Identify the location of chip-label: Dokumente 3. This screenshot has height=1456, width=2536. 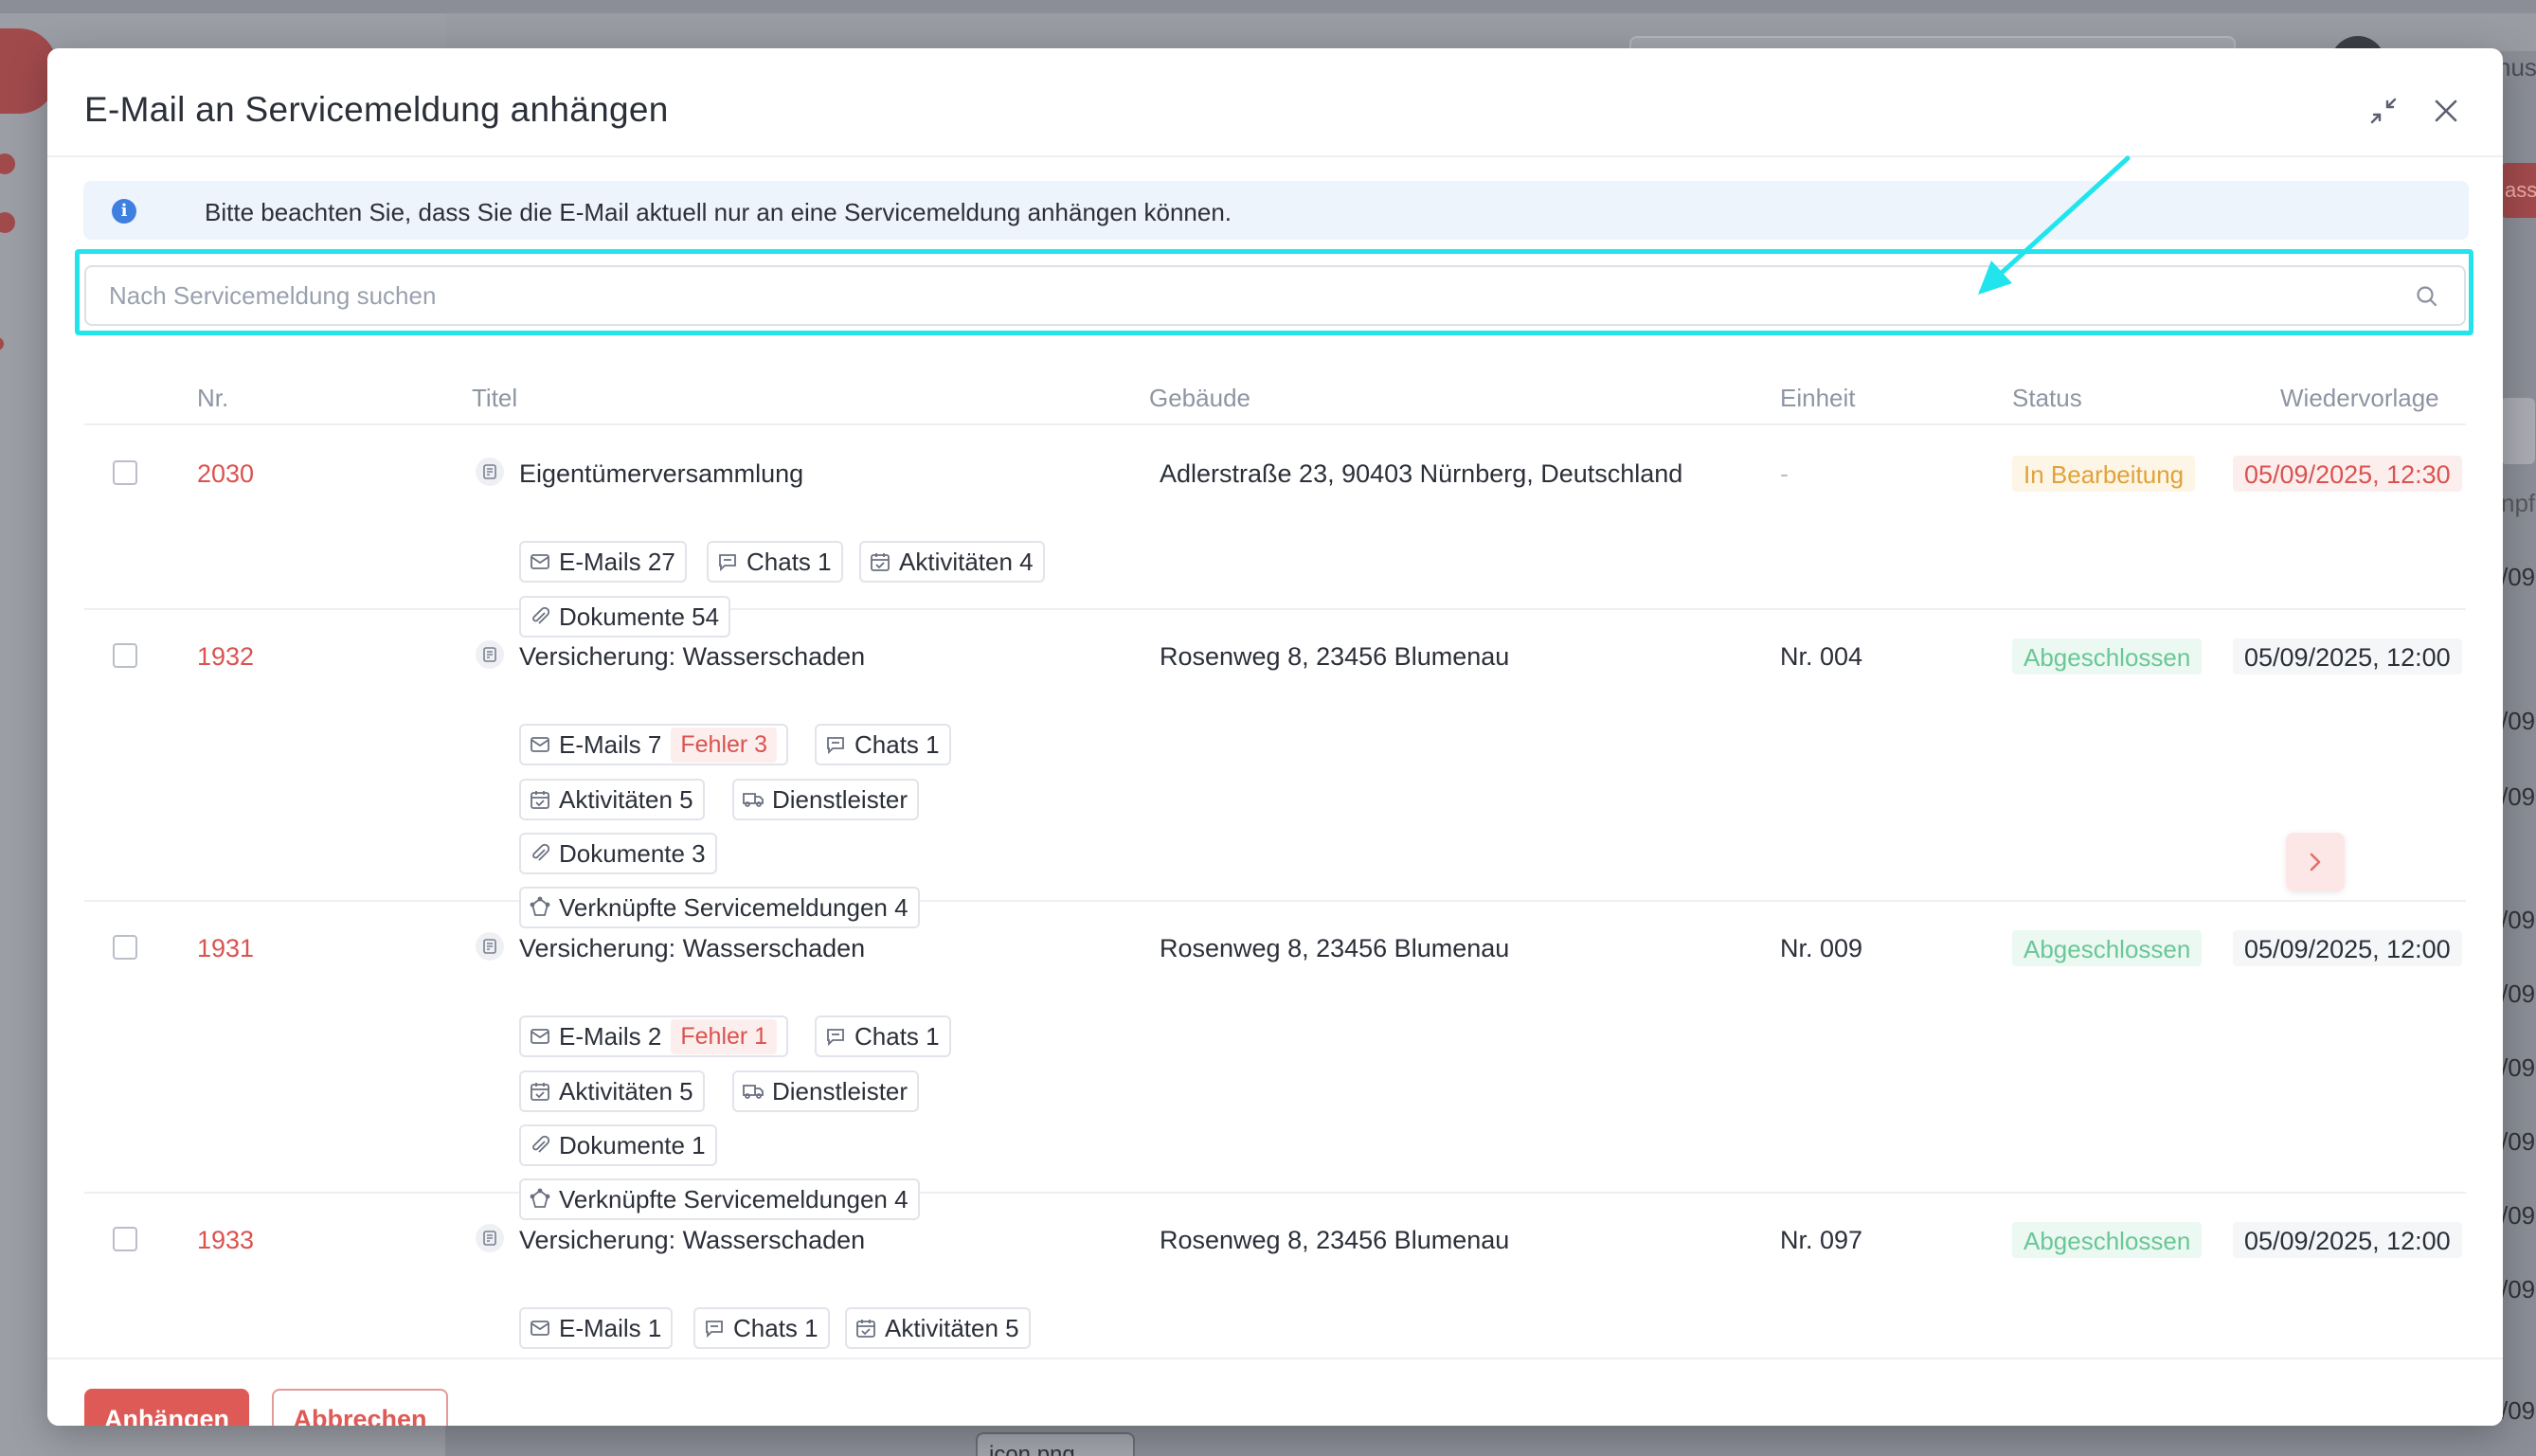
(632, 853).